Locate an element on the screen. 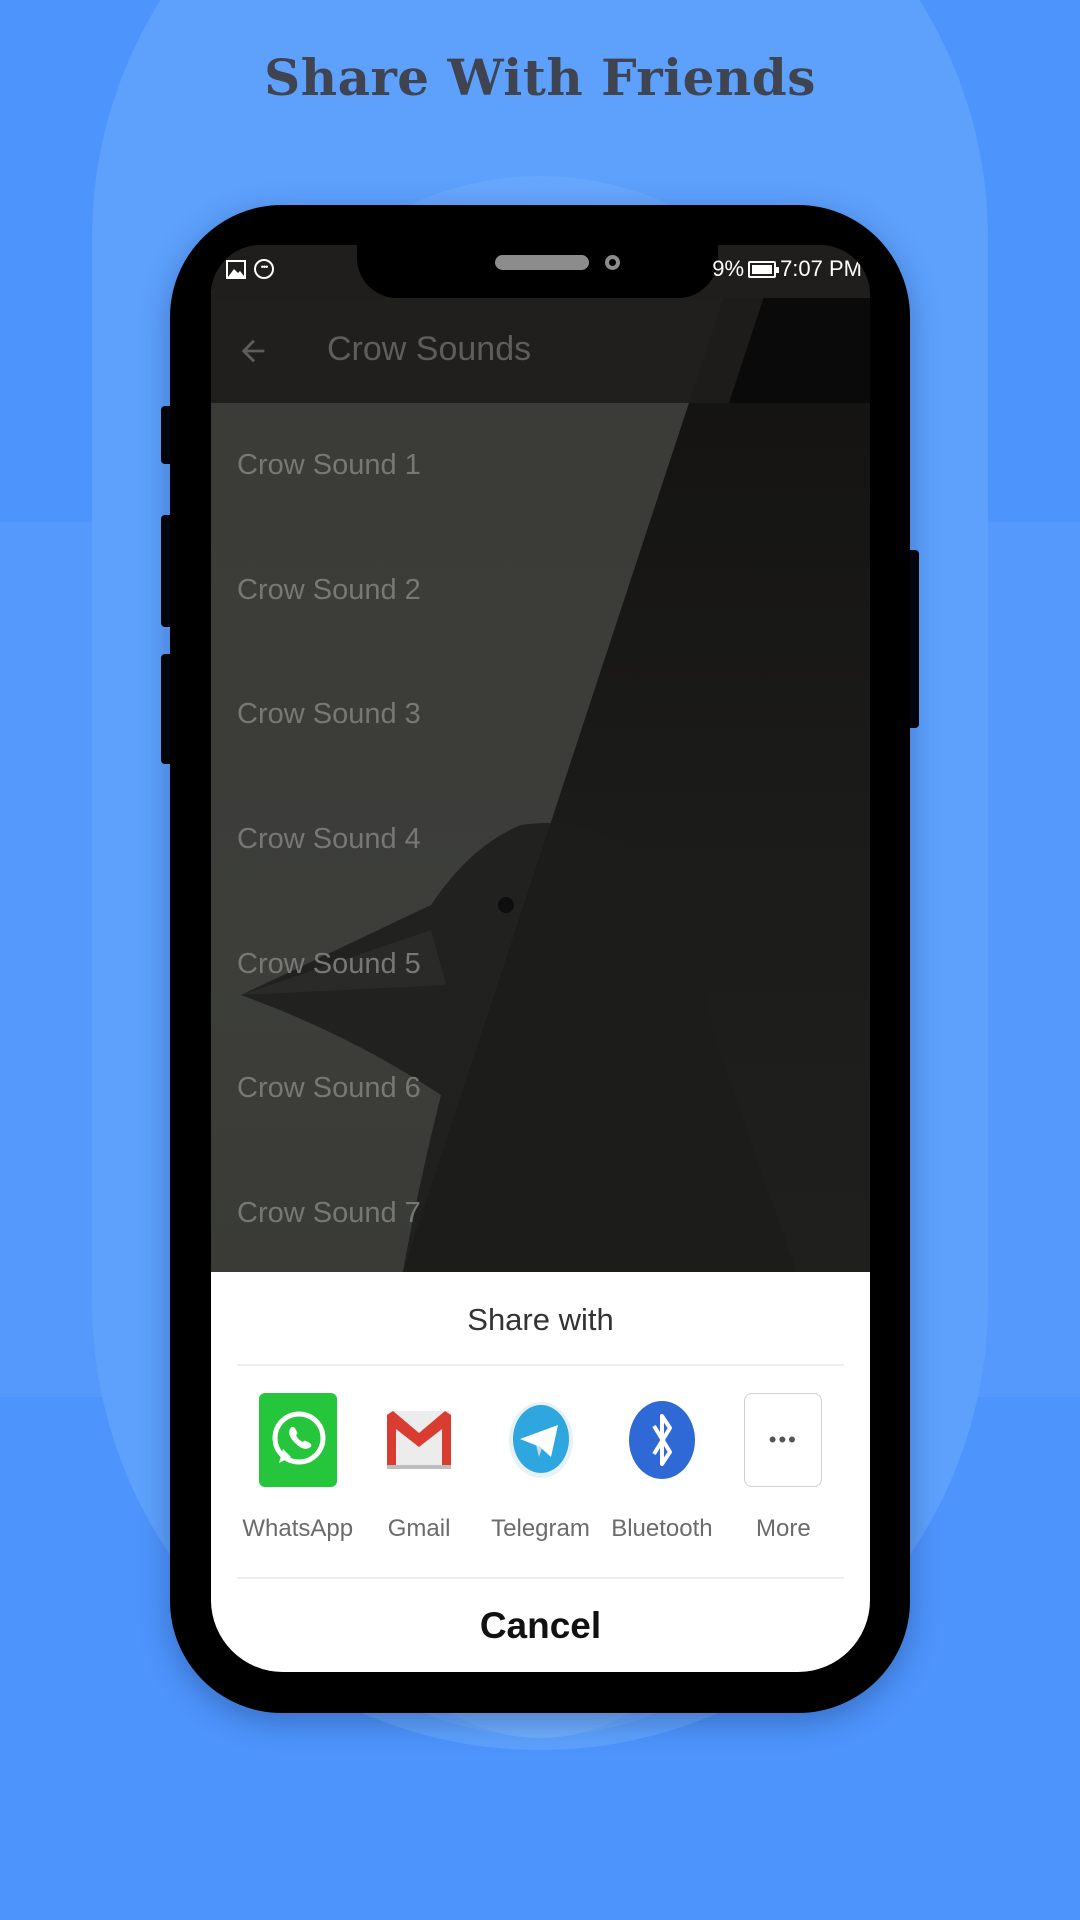 The width and height of the screenshot is (1080, 1920). list-item: Crow Sound 4 is located at coordinates (540, 839).